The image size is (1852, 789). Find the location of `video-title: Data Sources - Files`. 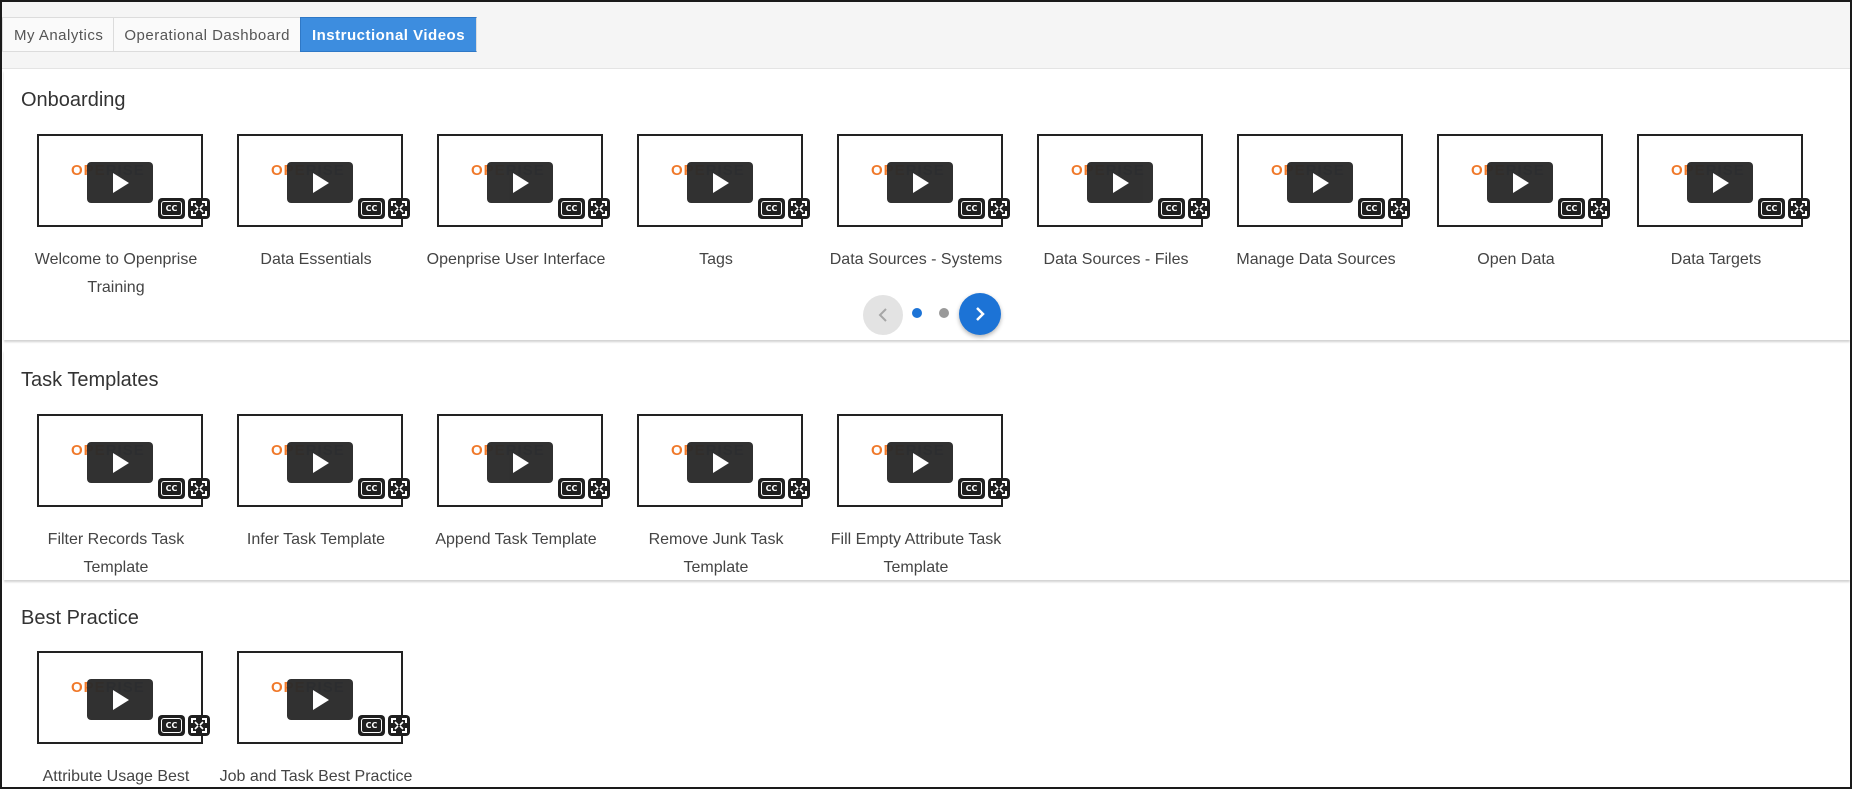

video-title: Data Sources - Files is located at coordinates (1116, 260).